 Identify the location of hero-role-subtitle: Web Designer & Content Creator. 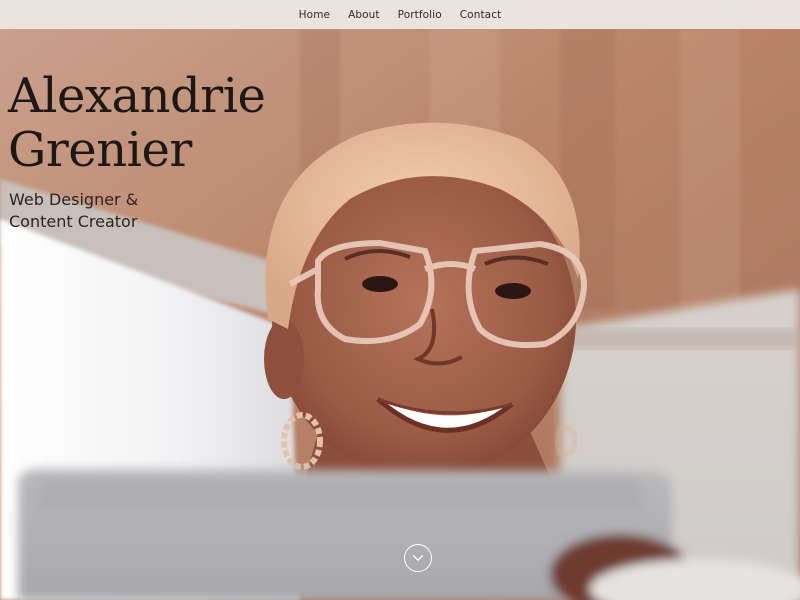
(73, 211).